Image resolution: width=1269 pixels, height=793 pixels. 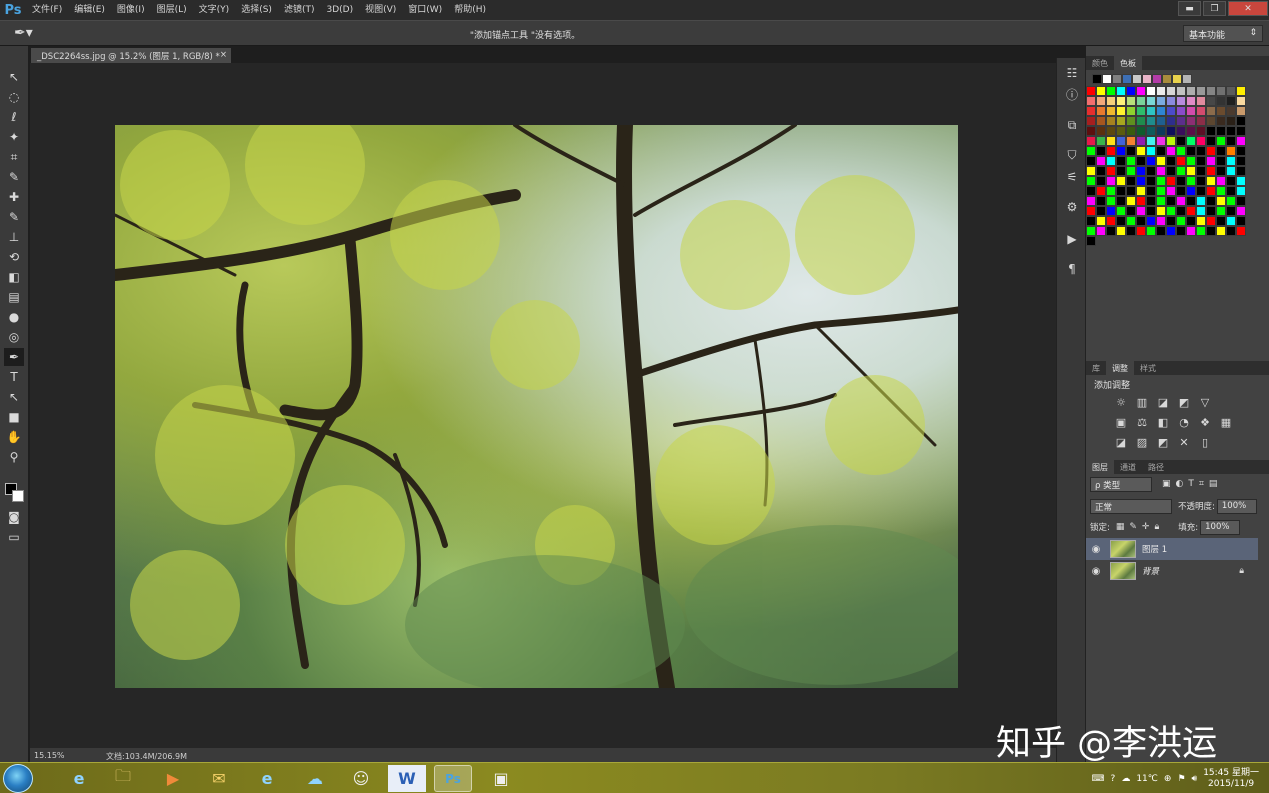 What do you see at coordinates (1128, 467) in the screenshot?
I see `tab-channels: 通道` at bounding box center [1128, 467].